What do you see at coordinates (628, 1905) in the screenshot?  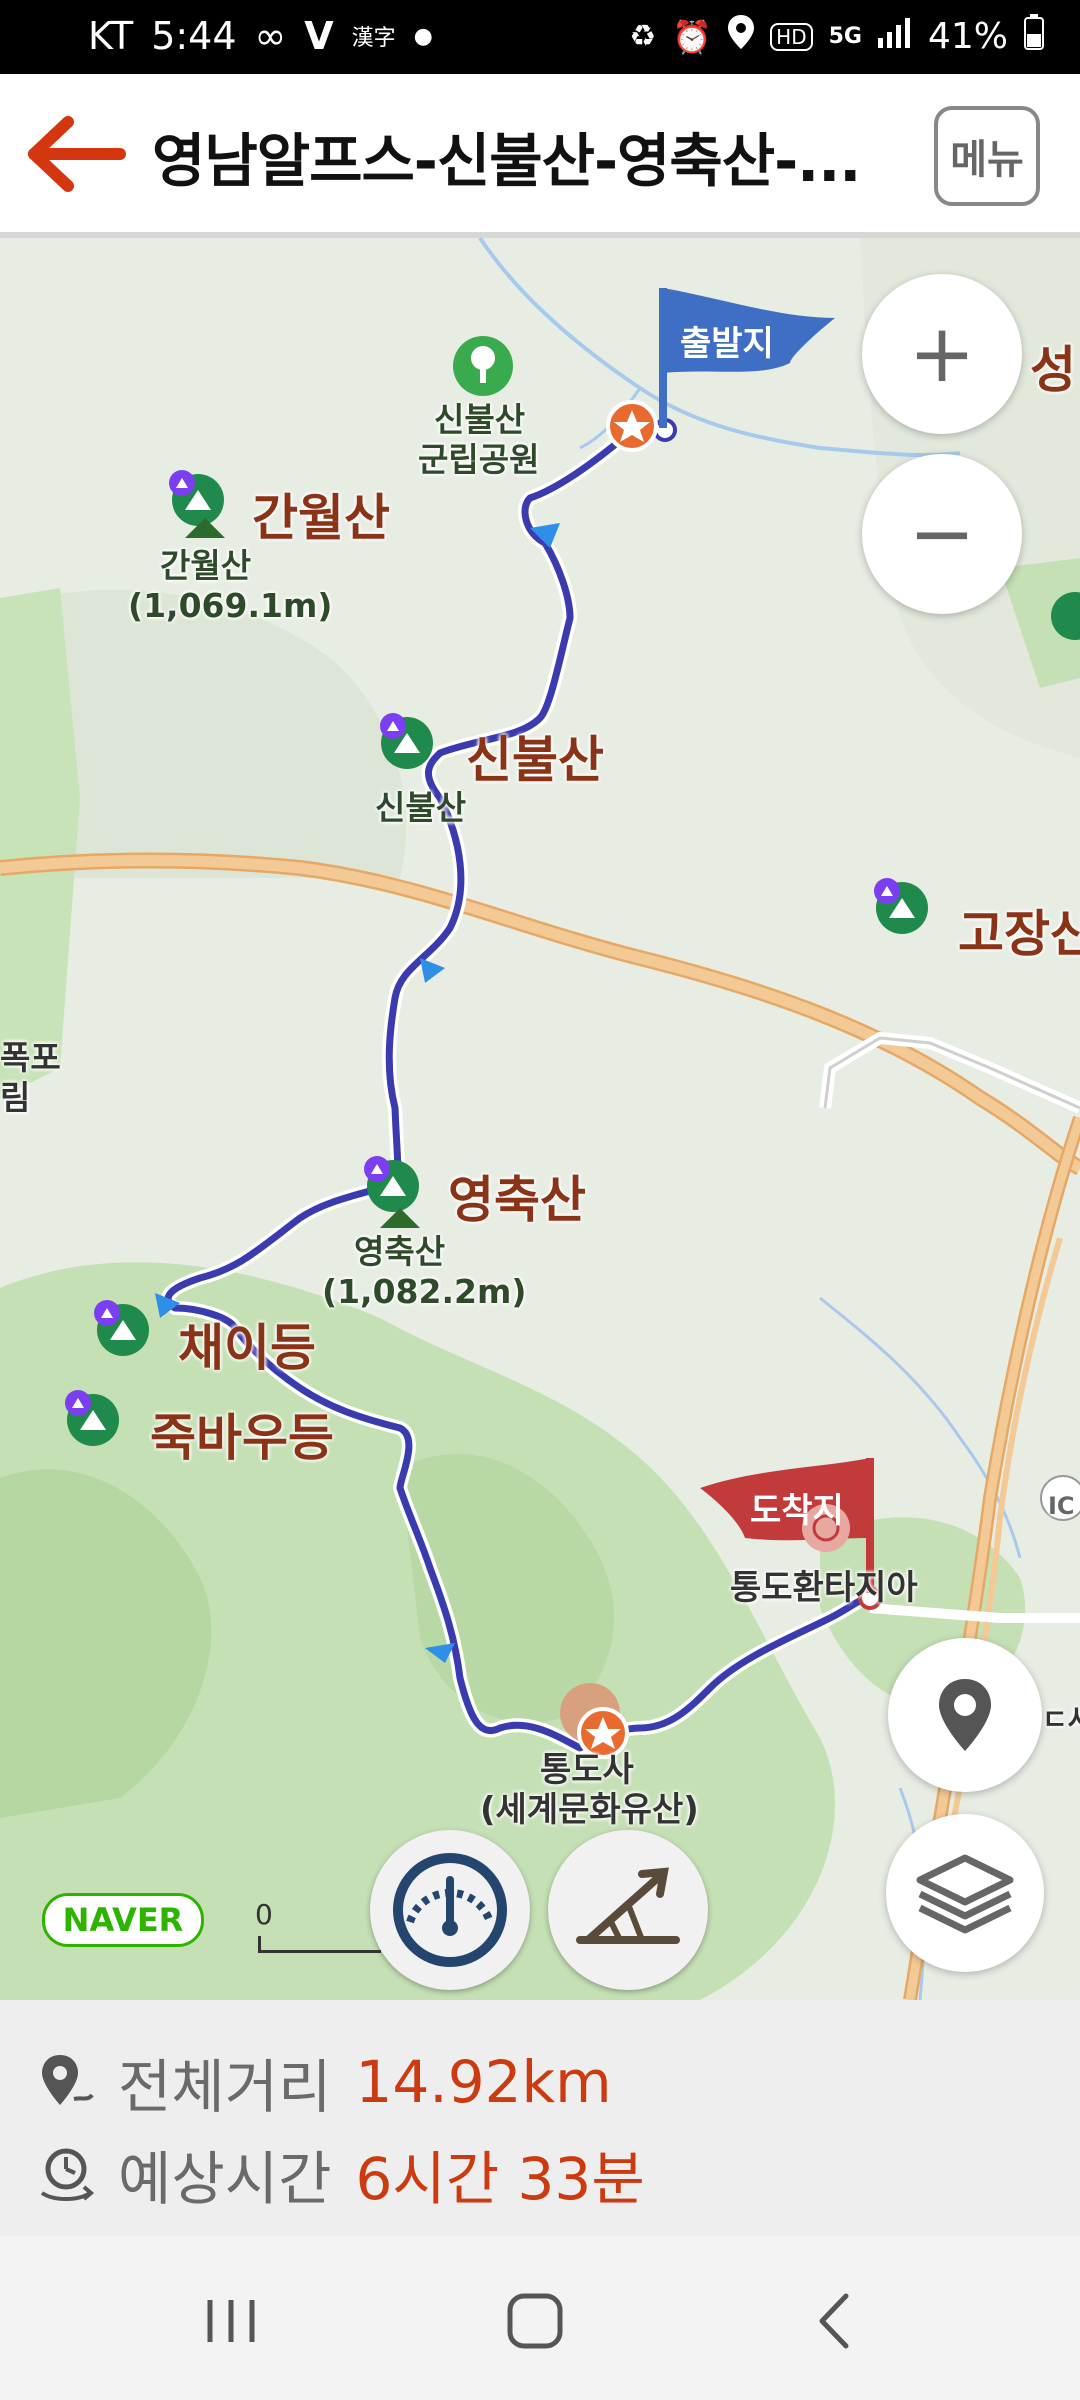 I see `elevation-icon` at bounding box center [628, 1905].